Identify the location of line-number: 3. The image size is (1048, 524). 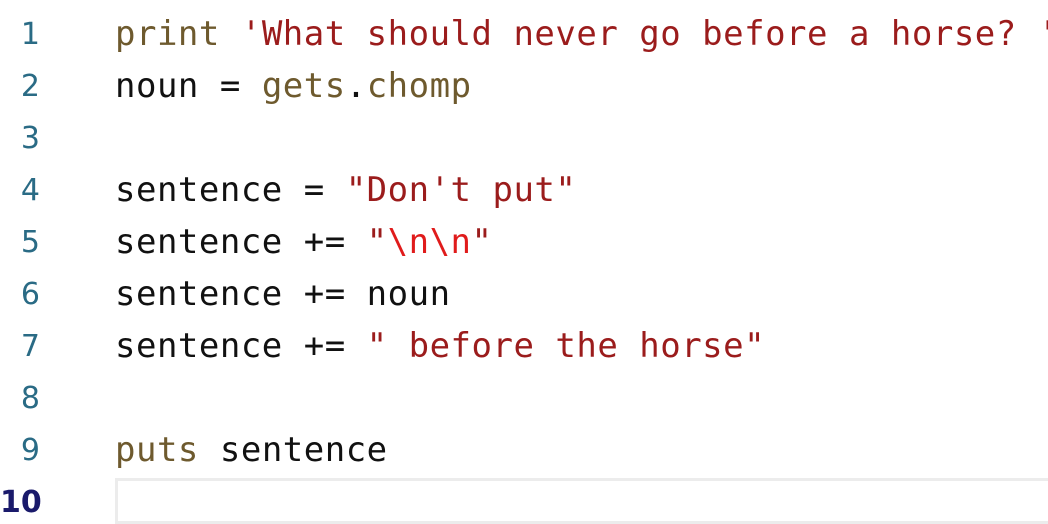
(30, 138).